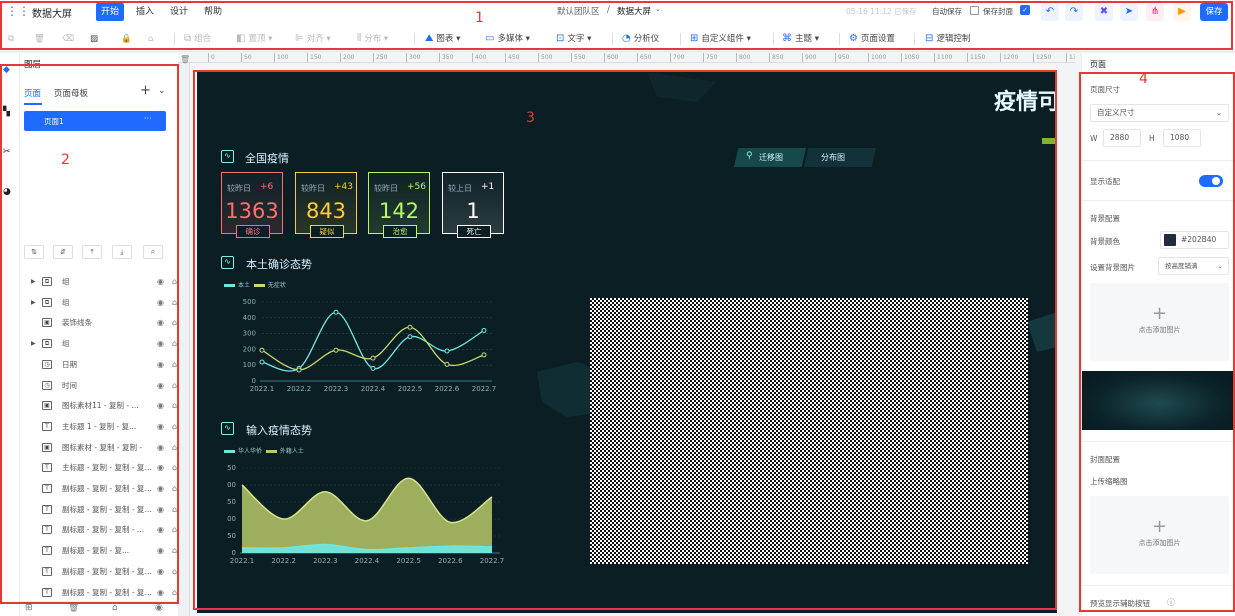  Describe the element at coordinates (11, 39) in the screenshot. I see `copy-icon: ⧉` at that location.